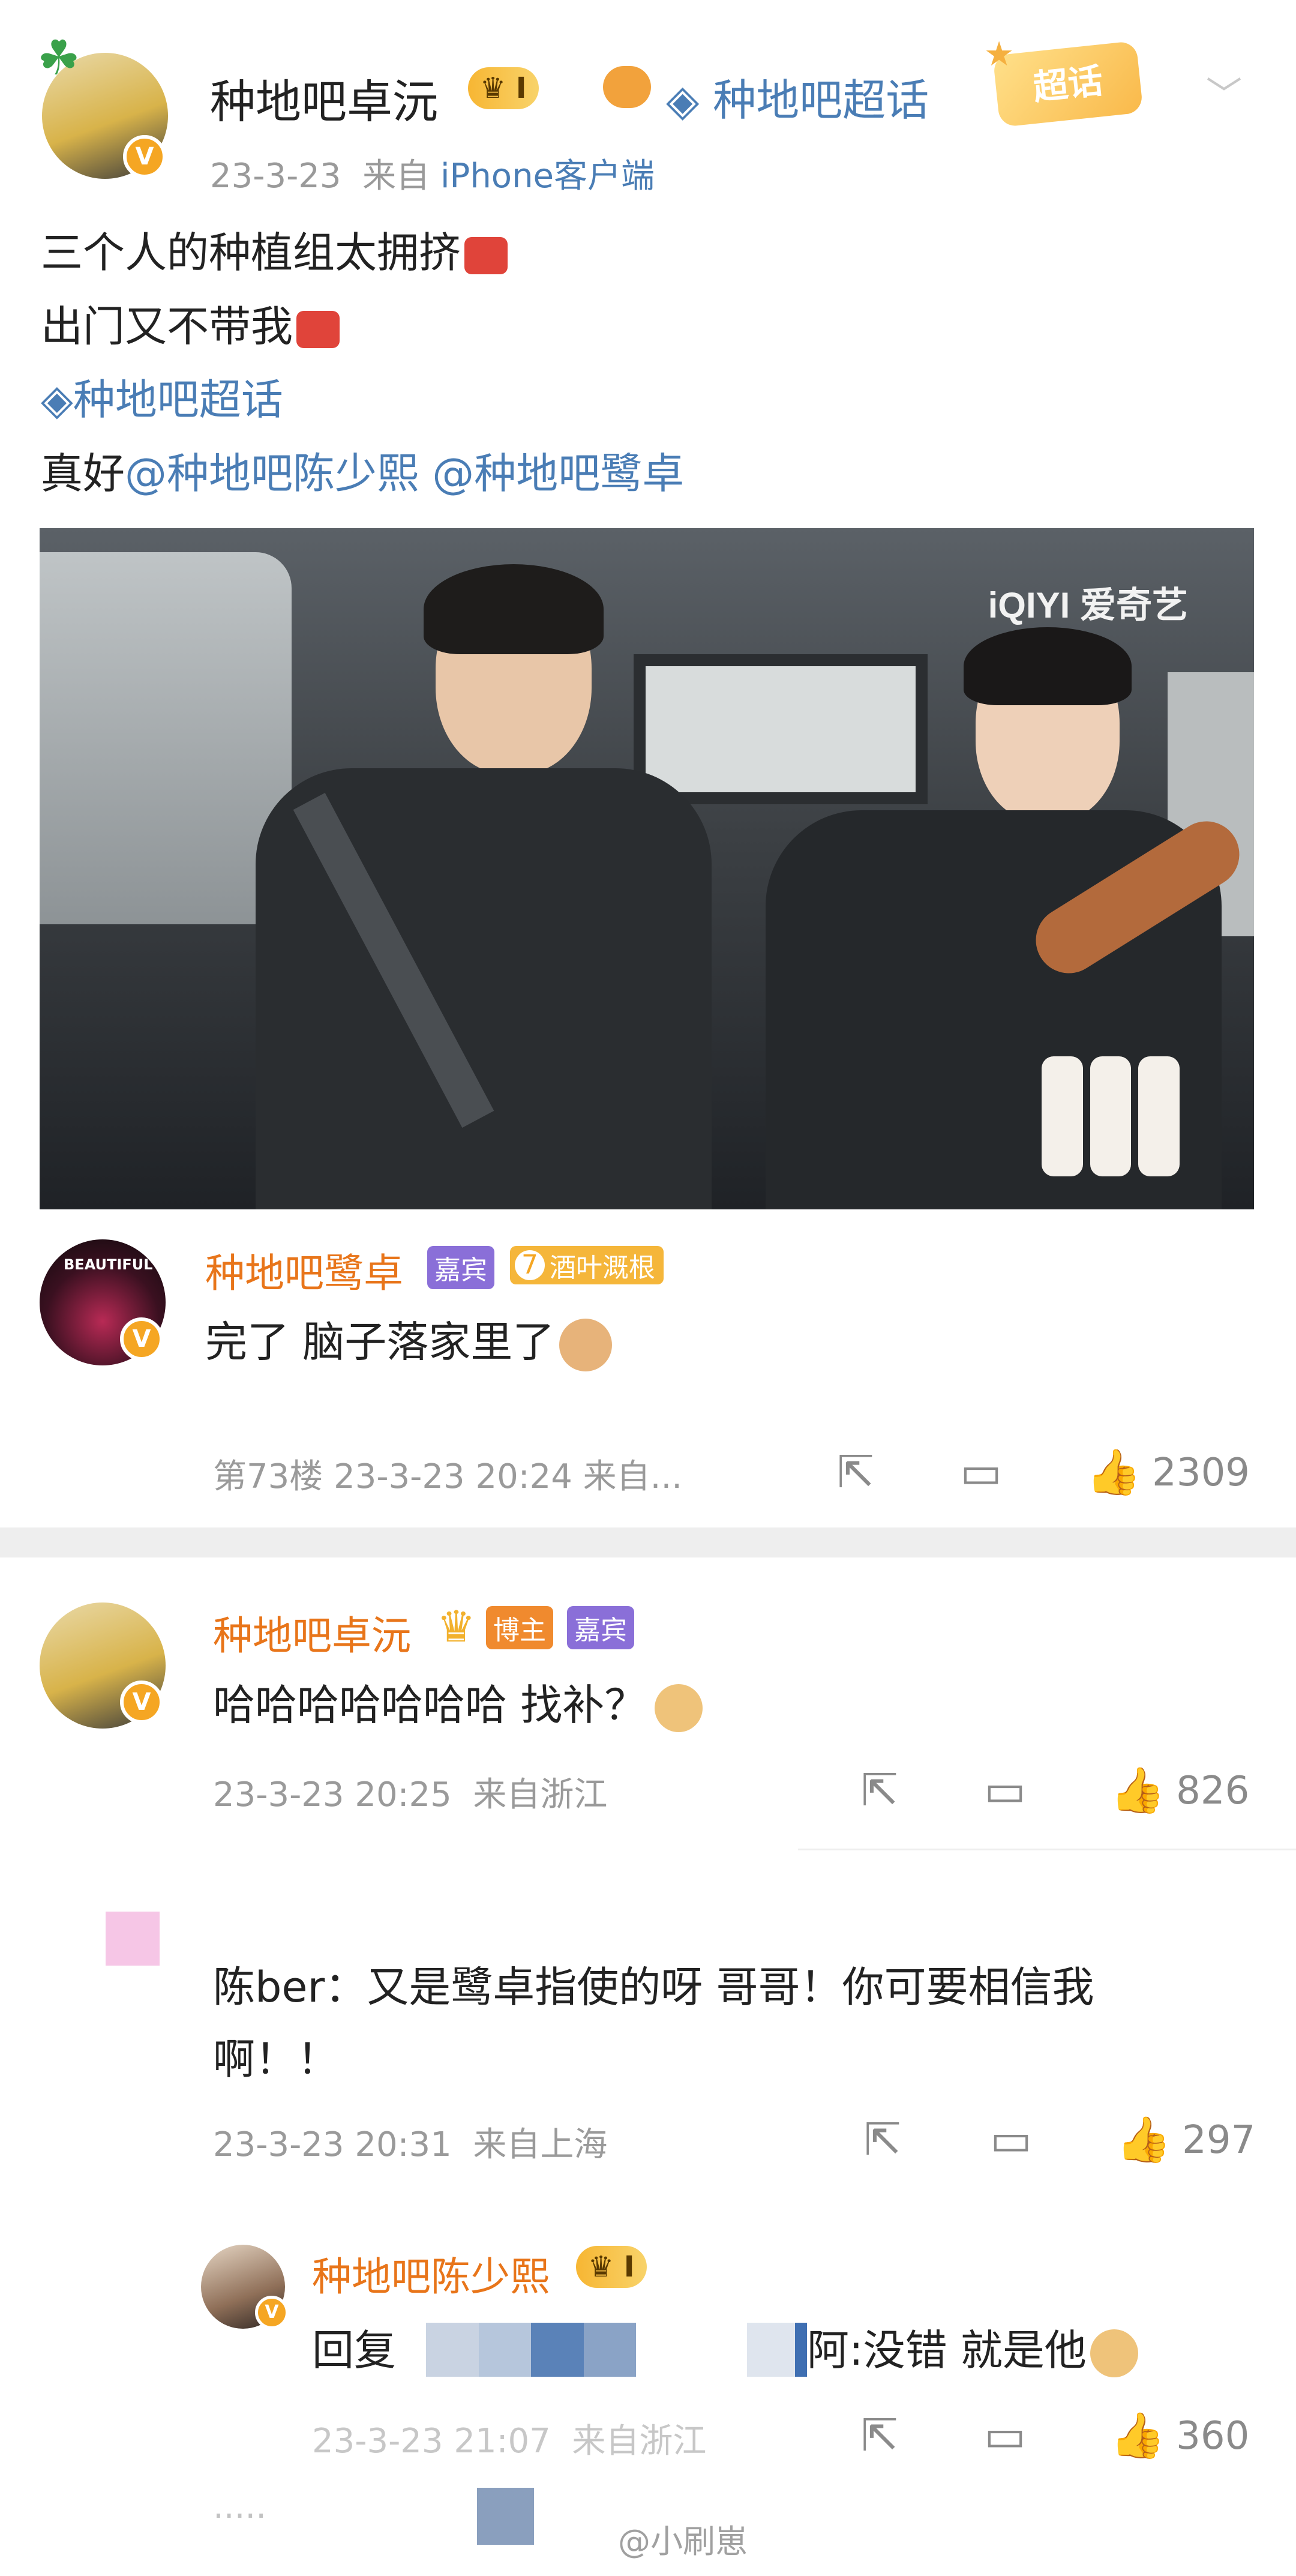 This screenshot has width=1296, height=2576. What do you see at coordinates (558, 474) in the screenshot?
I see `mention-link: @种地吧鹭卓` at bounding box center [558, 474].